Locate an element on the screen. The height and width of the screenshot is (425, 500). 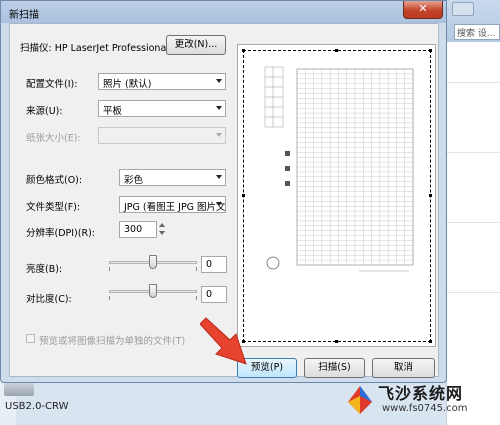
background-minimize-button is located at coordinates (463, 9).